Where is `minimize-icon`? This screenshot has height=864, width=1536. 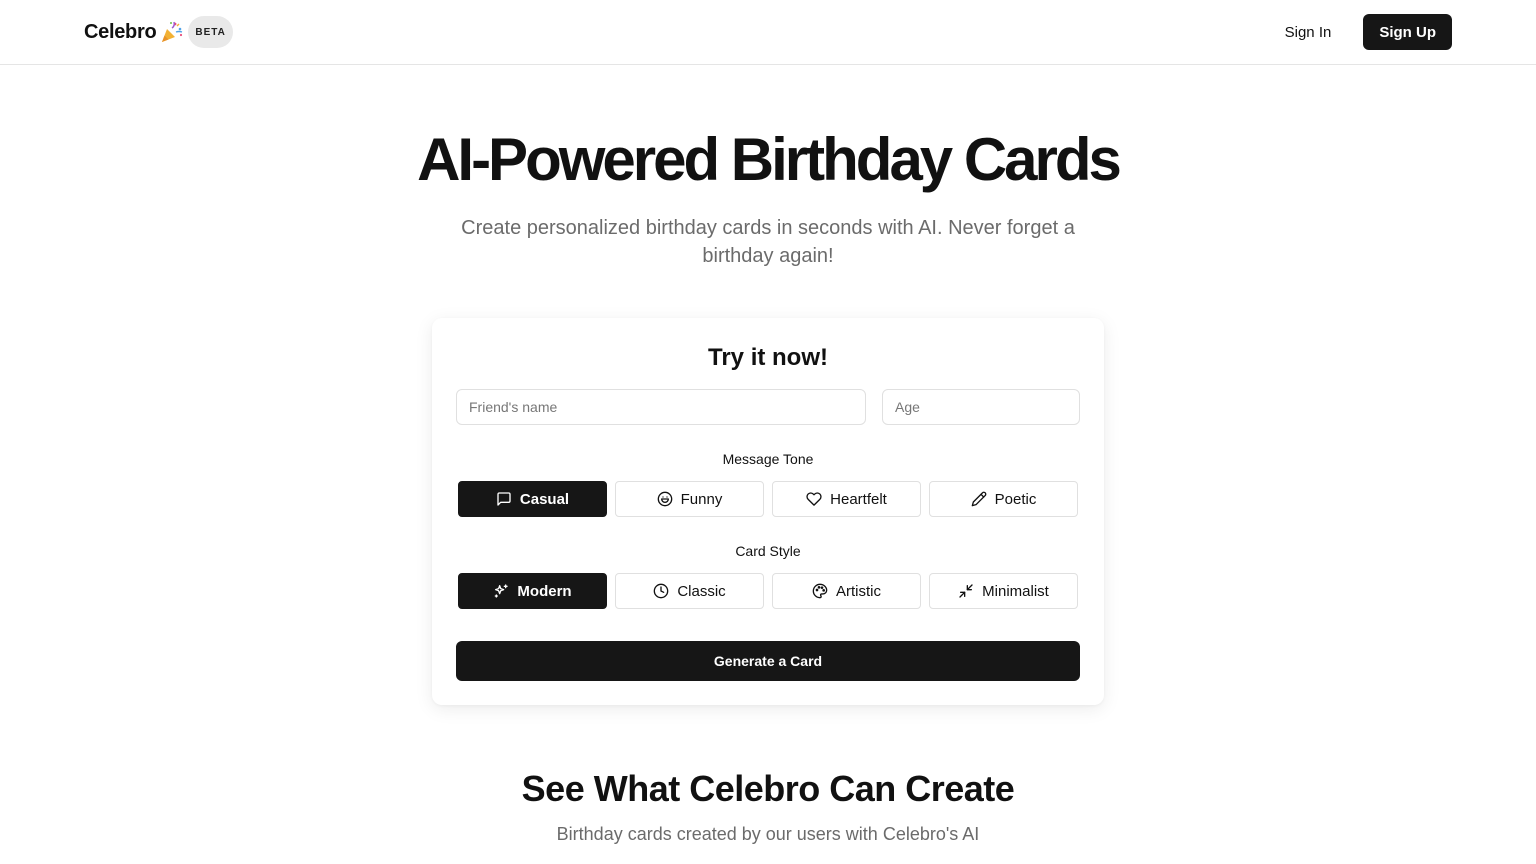 minimize-icon is located at coordinates (966, 591).